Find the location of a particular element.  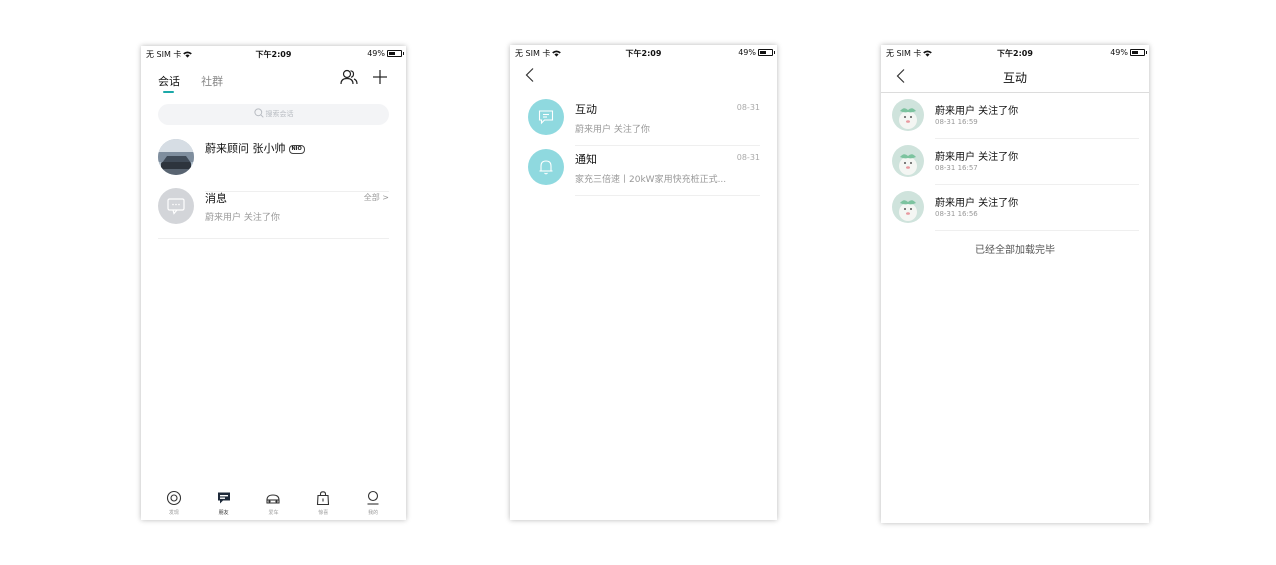

notification-item: 蔚来用户 关注了你 08-31 16:59 is located at coordinates (1015, 116).